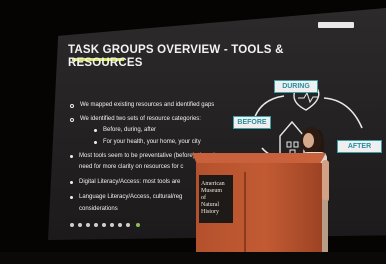 Image resolution: width=386 pixels, height=264 pixels. I want to click on stage-floor, so click(193, 258).